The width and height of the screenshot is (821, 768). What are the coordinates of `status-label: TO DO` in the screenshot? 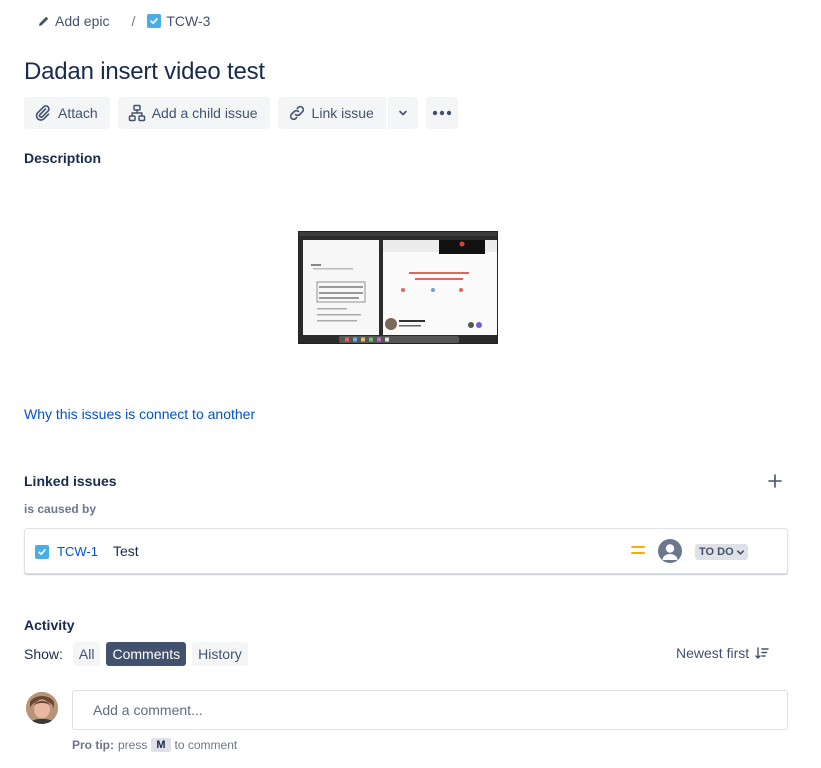 It's located at (716, 552).